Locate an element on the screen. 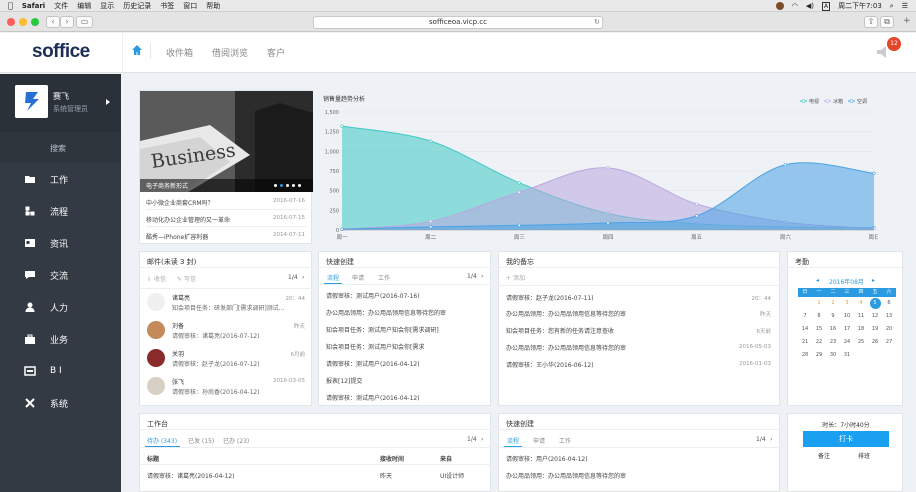 The width and height of the screenshot is (916, 492). sidebar-item-work: 工作 is located at coordinates (60, 179).